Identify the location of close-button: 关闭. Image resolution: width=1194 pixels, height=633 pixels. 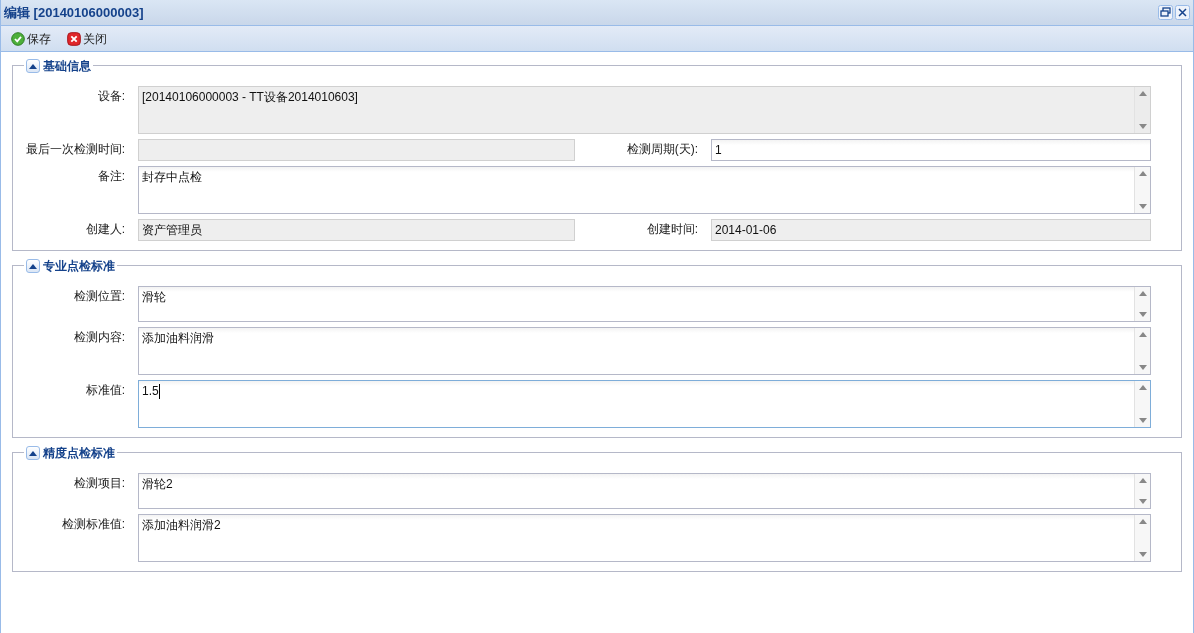
(87, 38).